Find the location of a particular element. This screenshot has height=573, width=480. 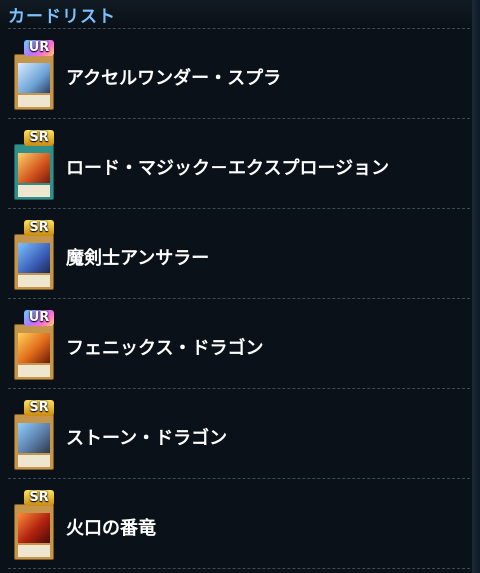

card-list-item: SR ロード・マジック－エクスプロージョン is located at coordinates (239, 164).